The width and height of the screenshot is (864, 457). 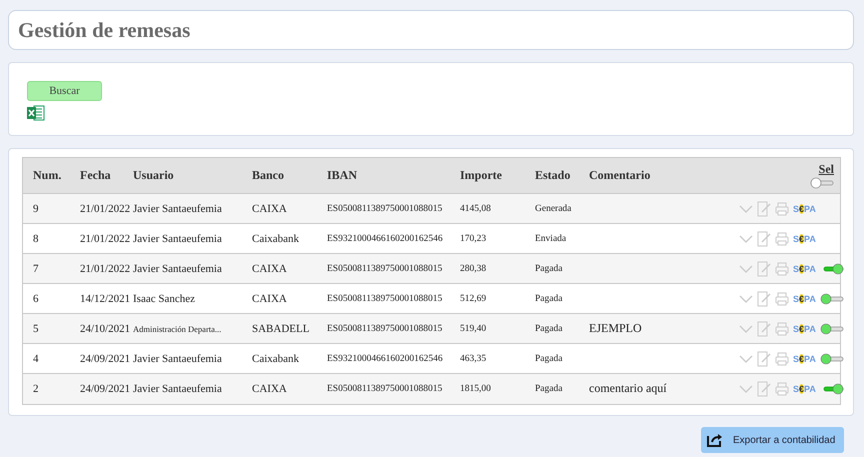 What do you see at coordinates (474, 269) in the screenshot?
I see `table-cell-text: 280,38` at bounding box center [474, 269].